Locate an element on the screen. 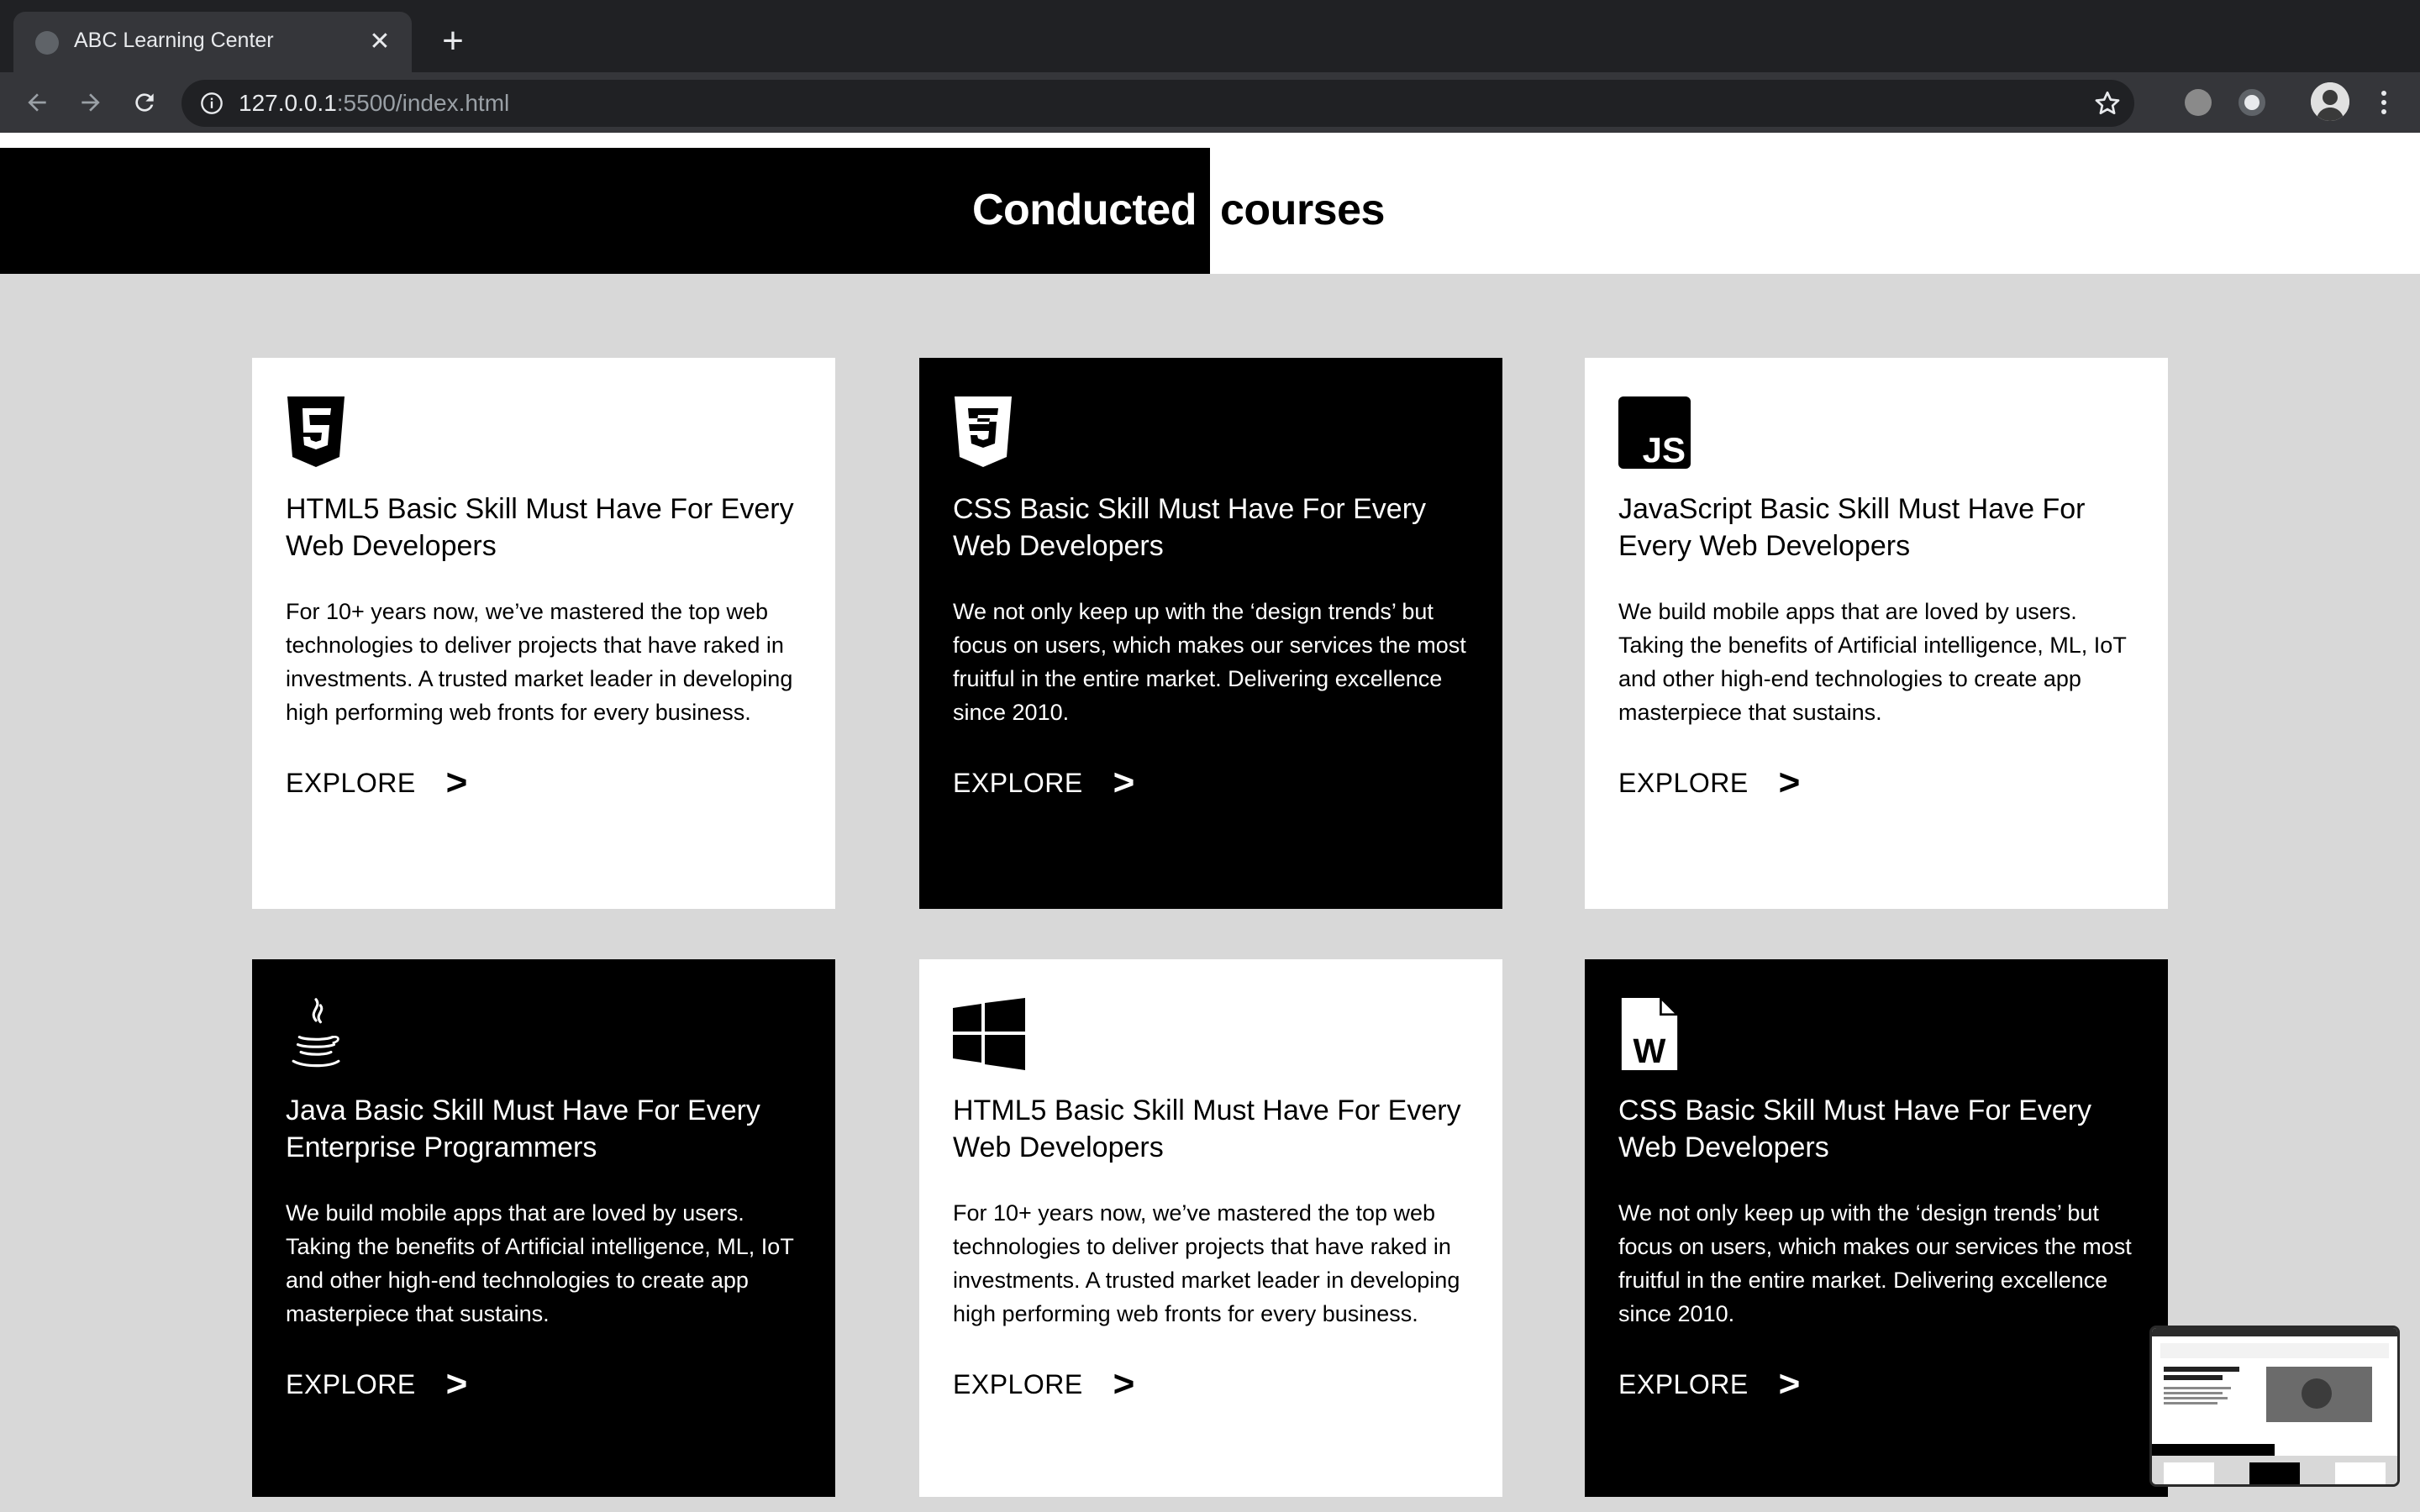 This screenshot has width=2420, height=1512. browser-toolbar: 127.0.0.1:5500/index.html is located at coordinates (1210, 102).